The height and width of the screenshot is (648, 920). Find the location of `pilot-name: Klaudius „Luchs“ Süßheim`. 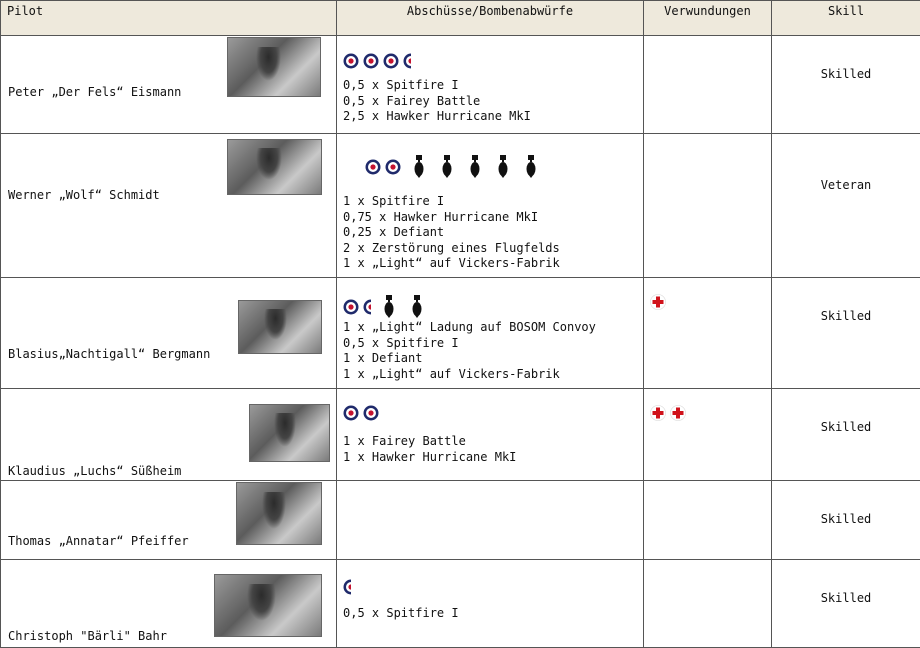

pilot-name: Klaudius „Luchs“ Süßheim is located at coordinates (94, 471).